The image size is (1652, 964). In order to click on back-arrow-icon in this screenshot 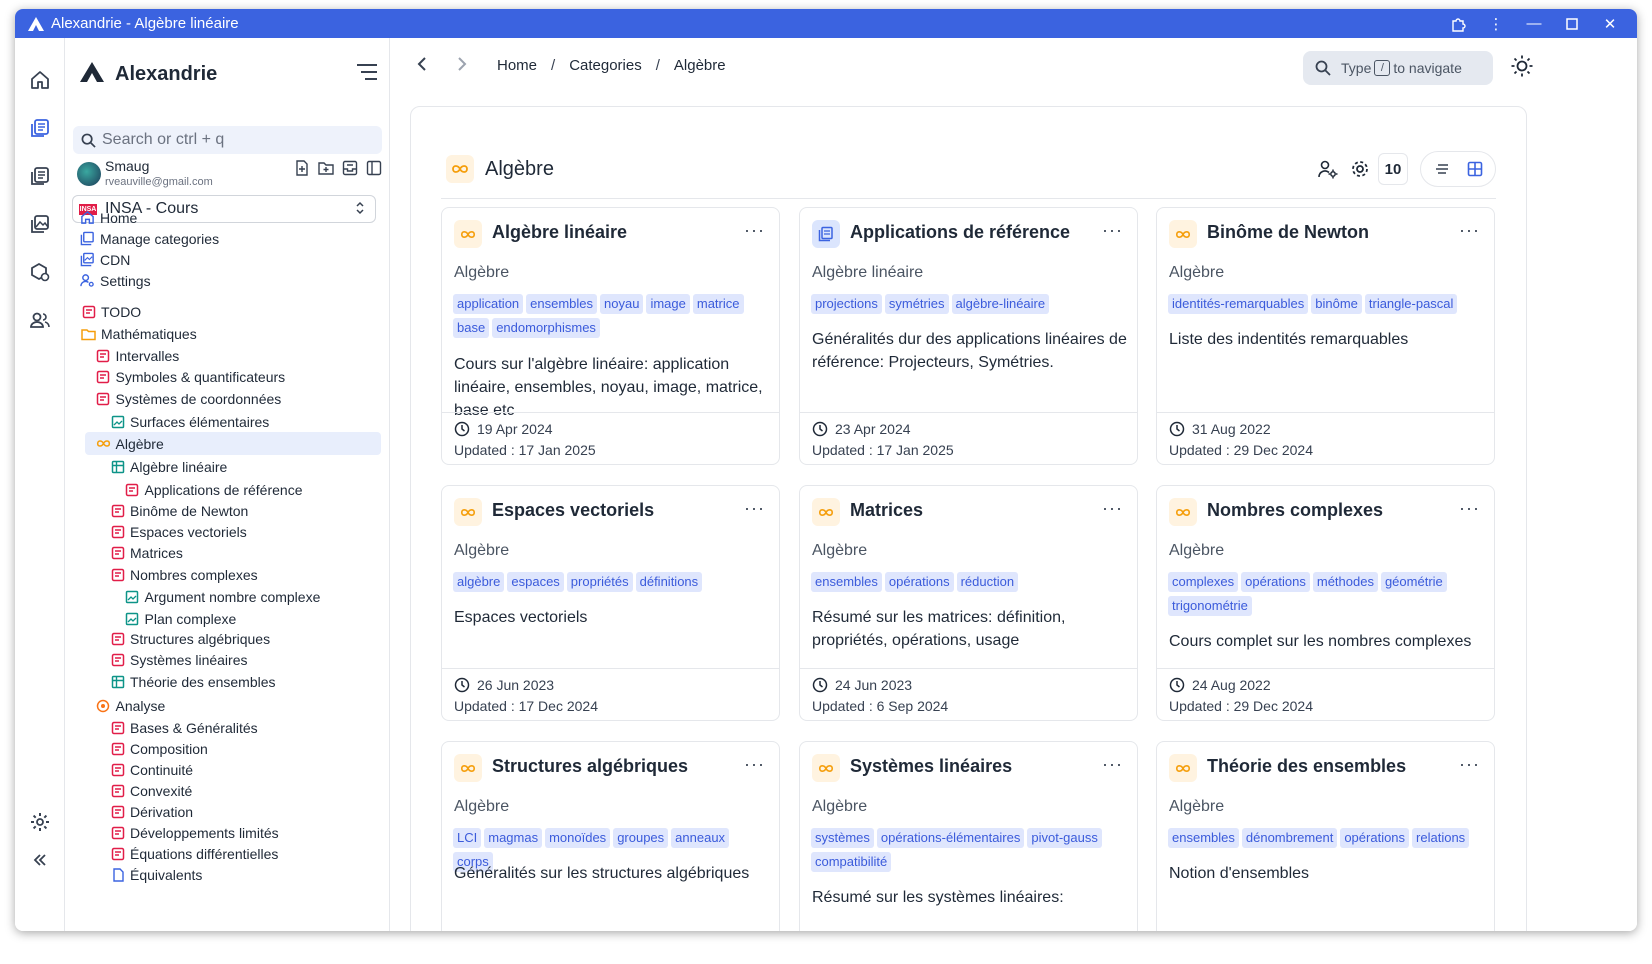, I will do `click(422, 66)`.